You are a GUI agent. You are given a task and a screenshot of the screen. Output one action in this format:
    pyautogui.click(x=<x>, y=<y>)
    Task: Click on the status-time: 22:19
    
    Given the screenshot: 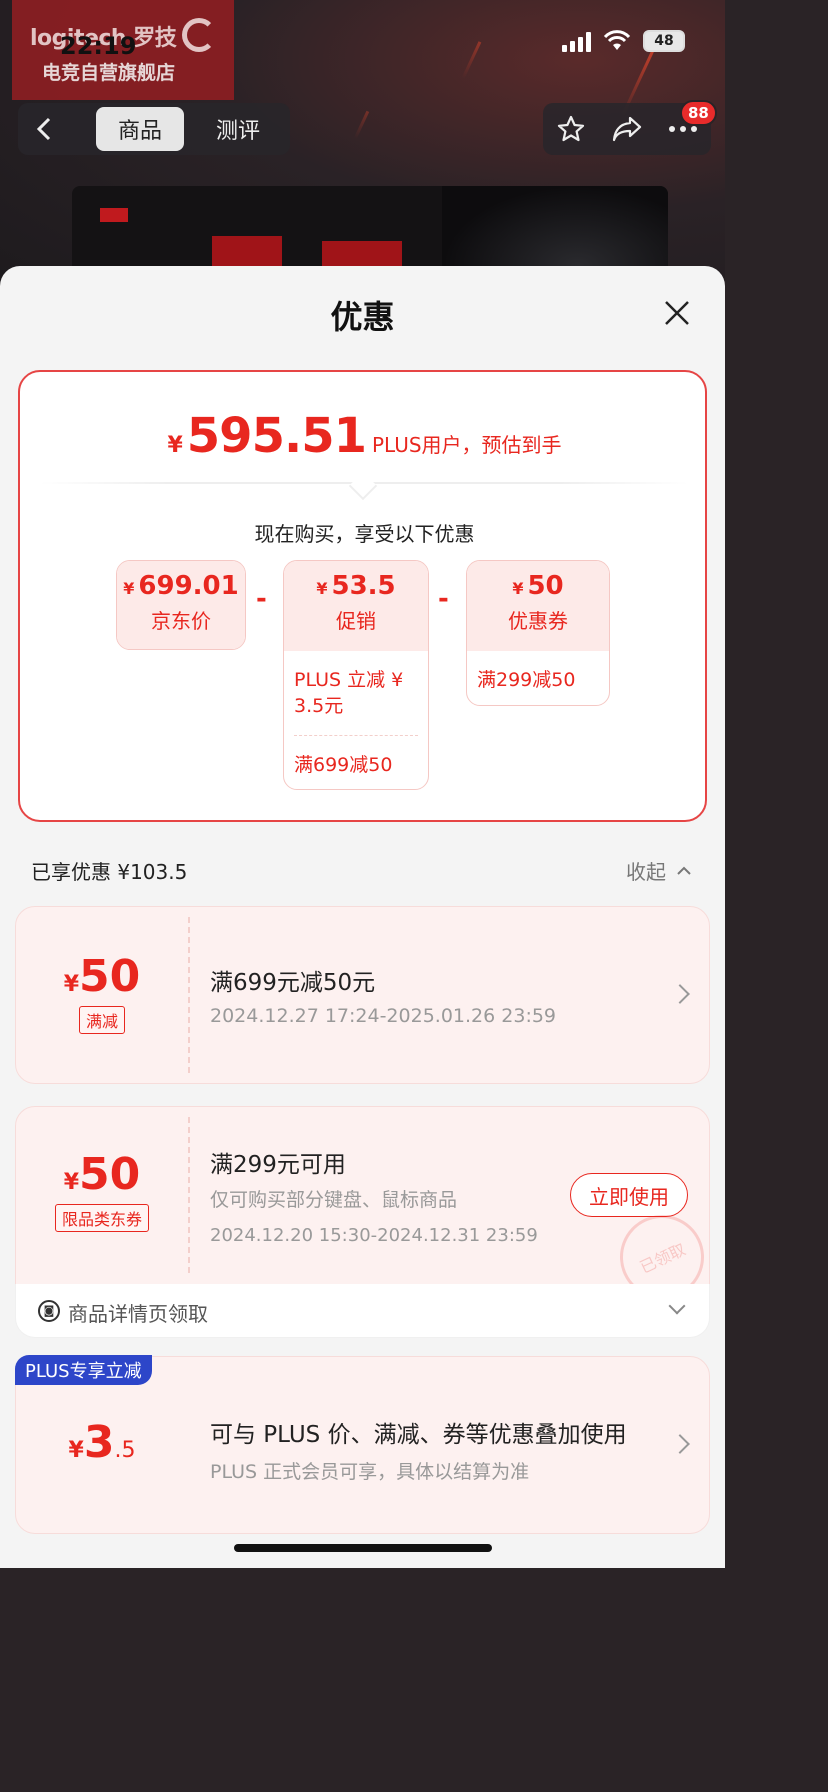 What is the action you would take?
    pyautogui.click(x=98, y=46)
    